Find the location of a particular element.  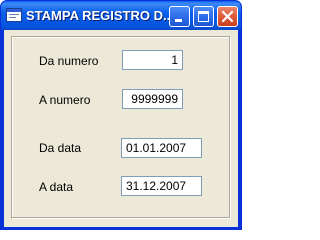

to-number-input: 9999999 is located at coordinates (152, 99).